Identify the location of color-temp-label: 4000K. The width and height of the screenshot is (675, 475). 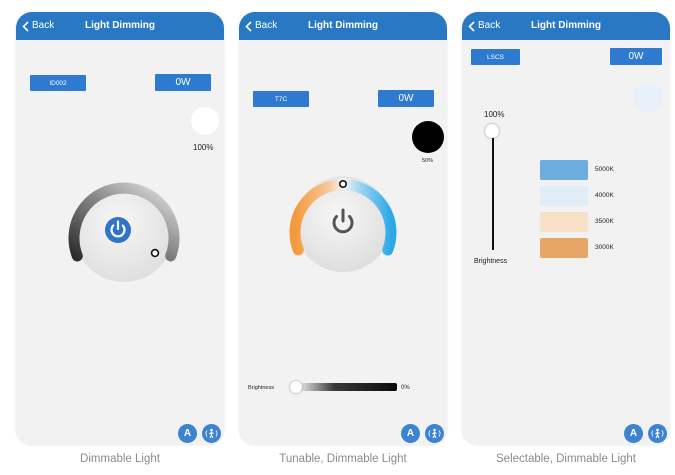
(604, 195).